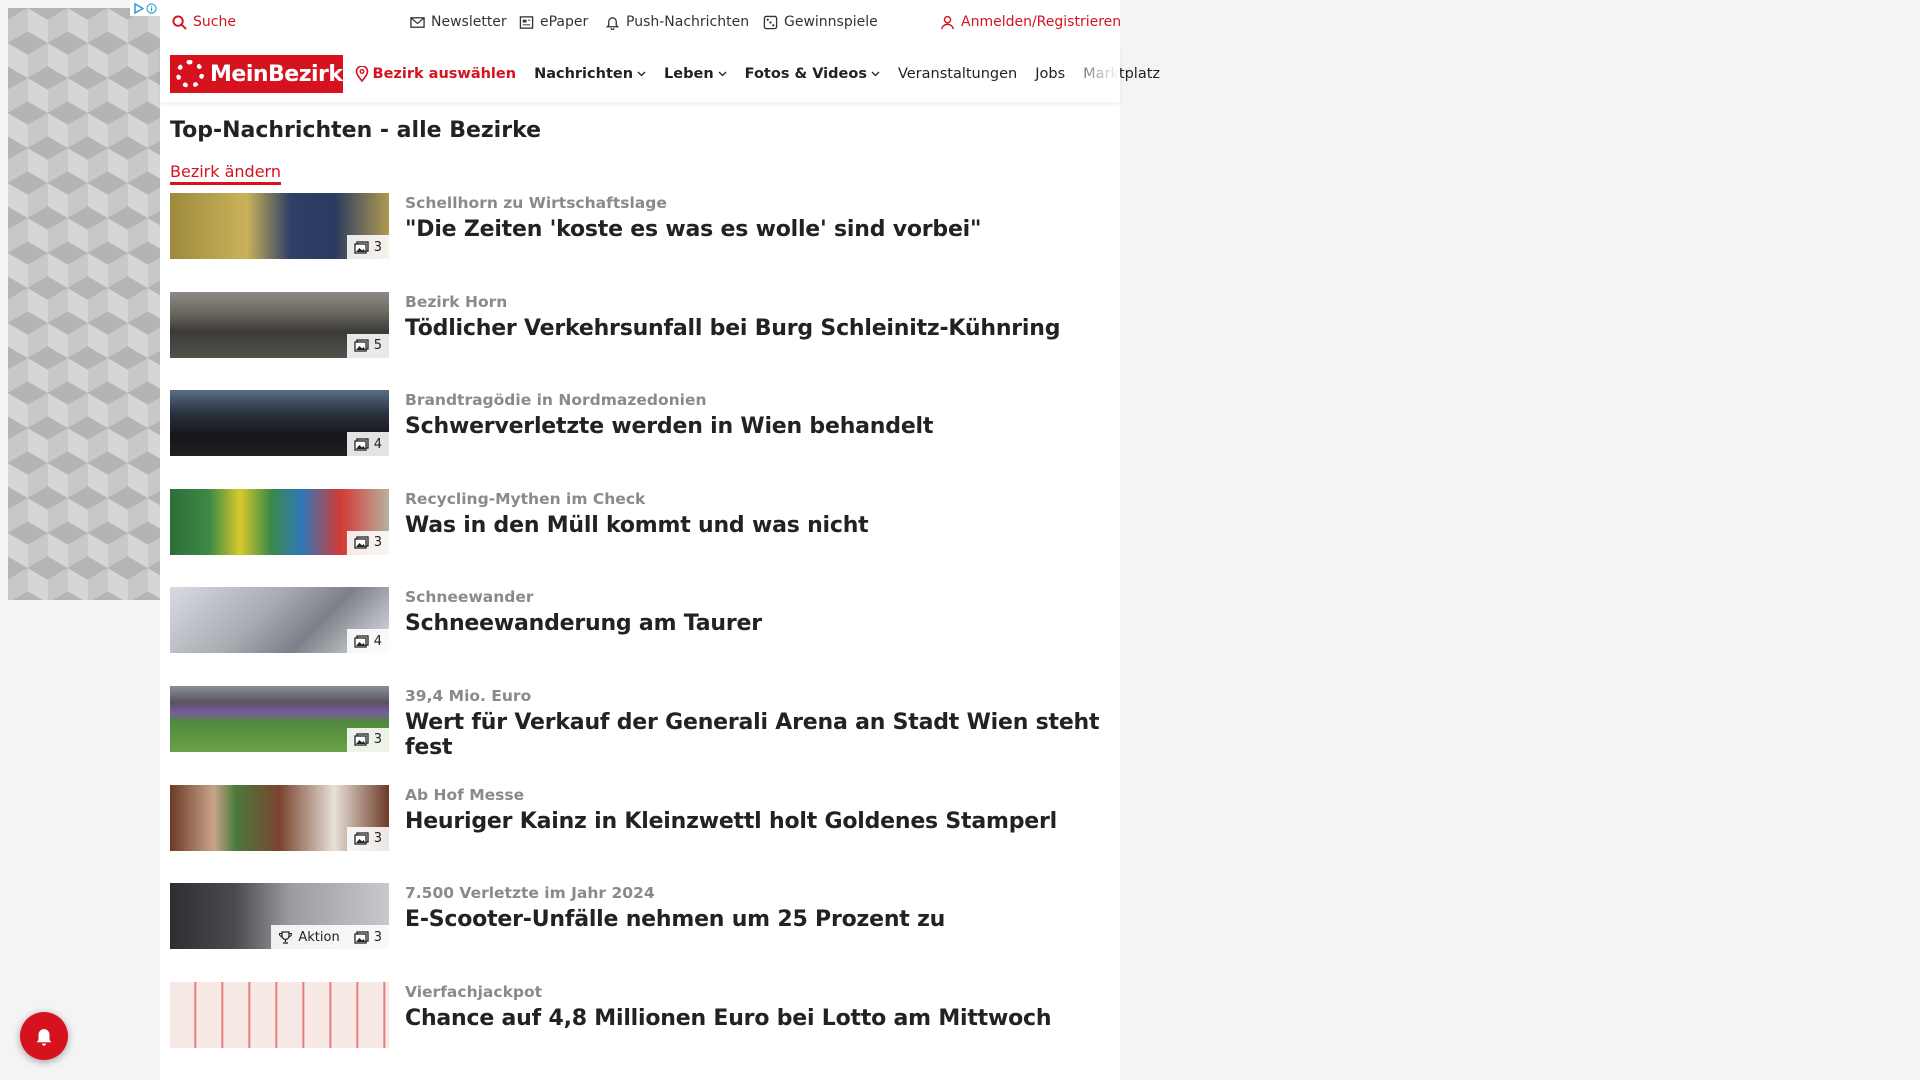 The image size is (1920, 1080). What do you see at coordinates (1041, 22) in the screenshot?
I see `login-label: Anmelden/Registrieren` at bounding box center [1041, 22].